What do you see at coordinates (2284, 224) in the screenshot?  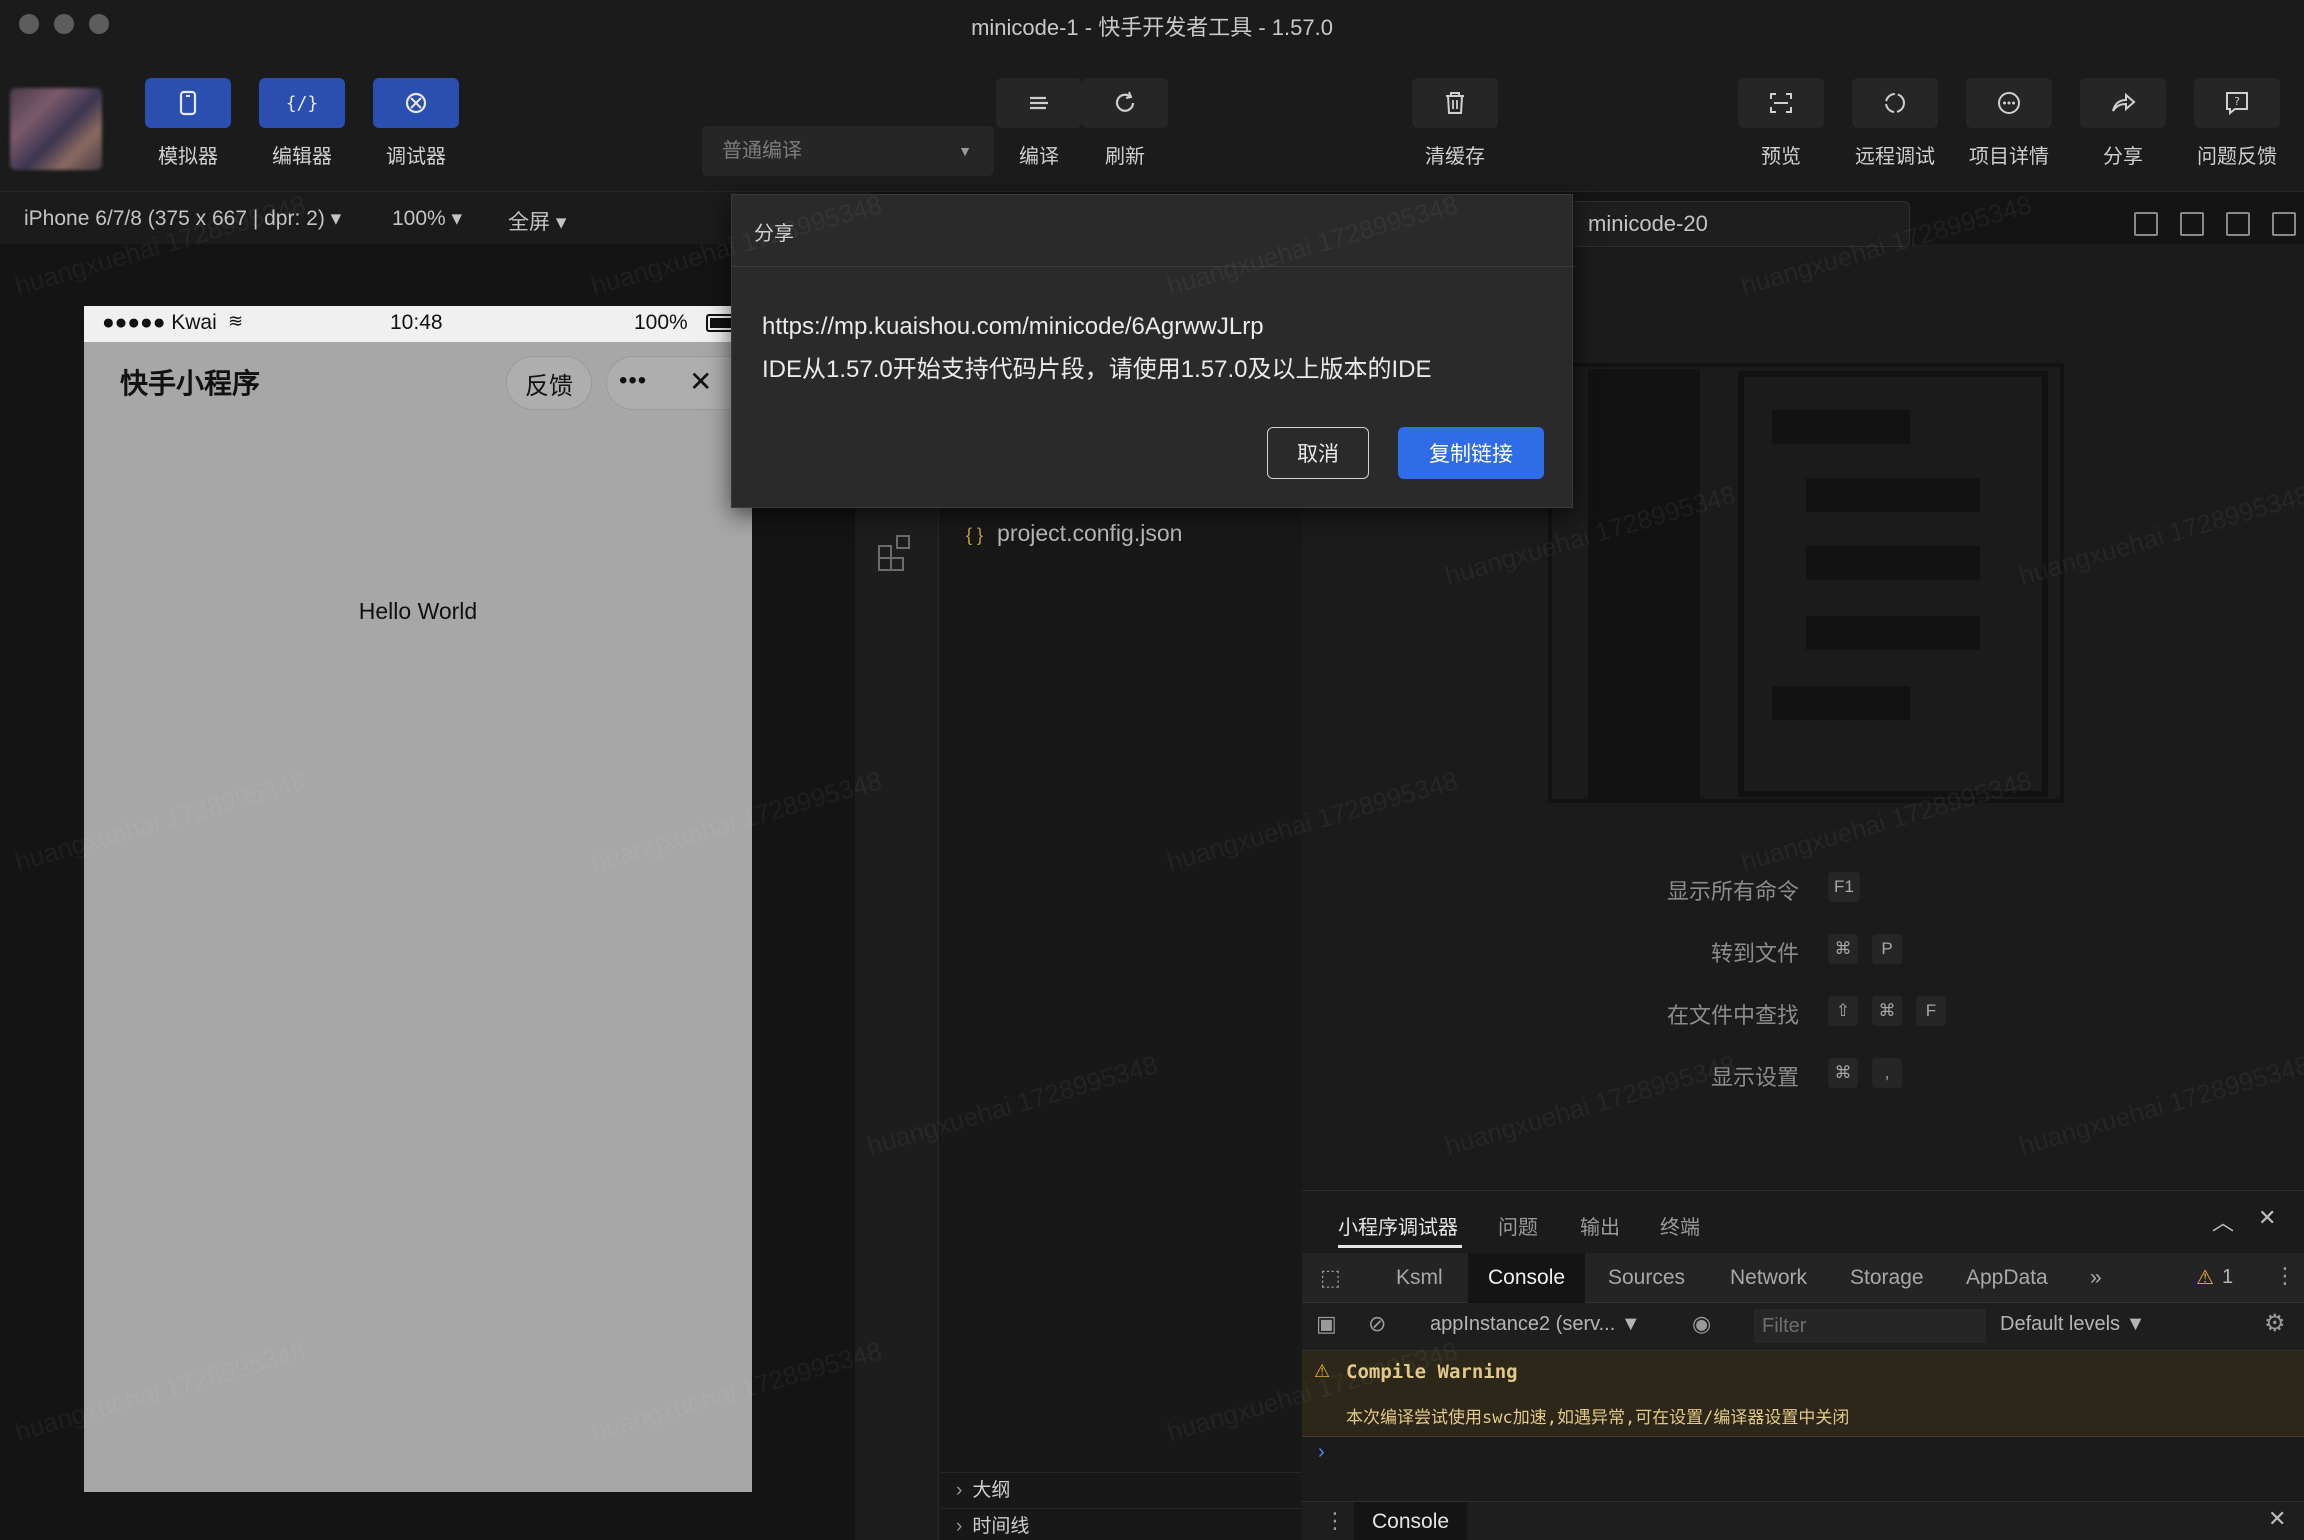 I see `layout-grid-icon` at bounding box center [2284, 224].